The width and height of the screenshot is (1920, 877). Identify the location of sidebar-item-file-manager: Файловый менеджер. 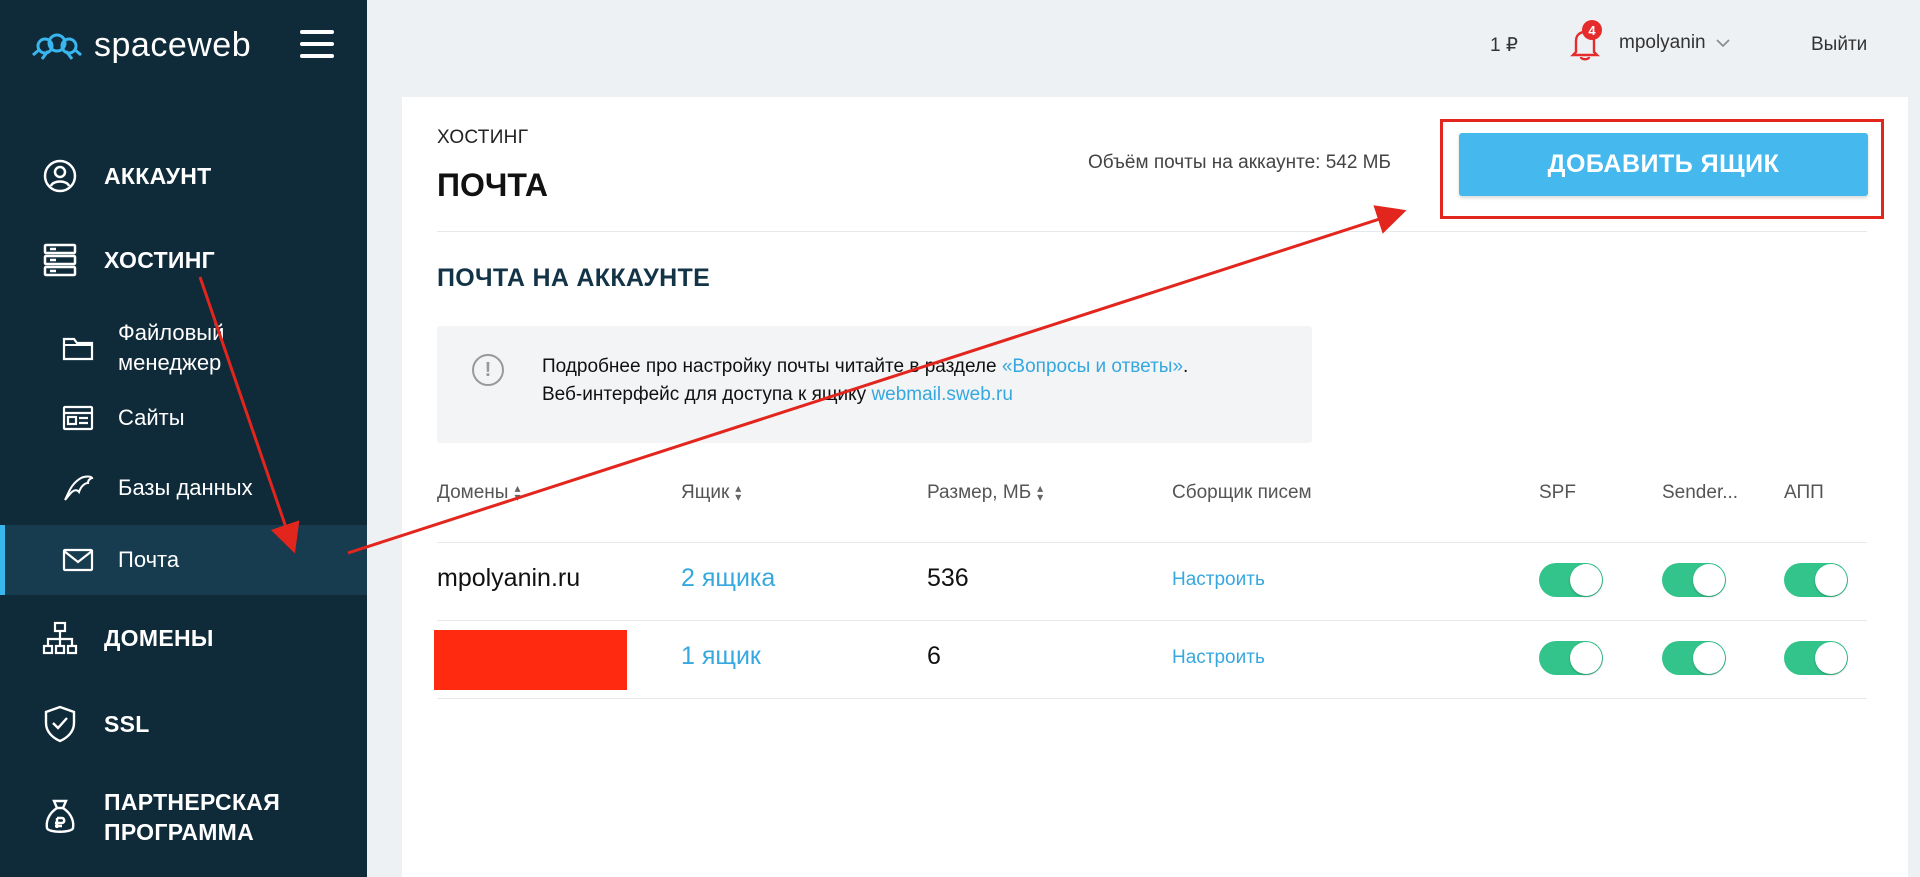
(183, 348).